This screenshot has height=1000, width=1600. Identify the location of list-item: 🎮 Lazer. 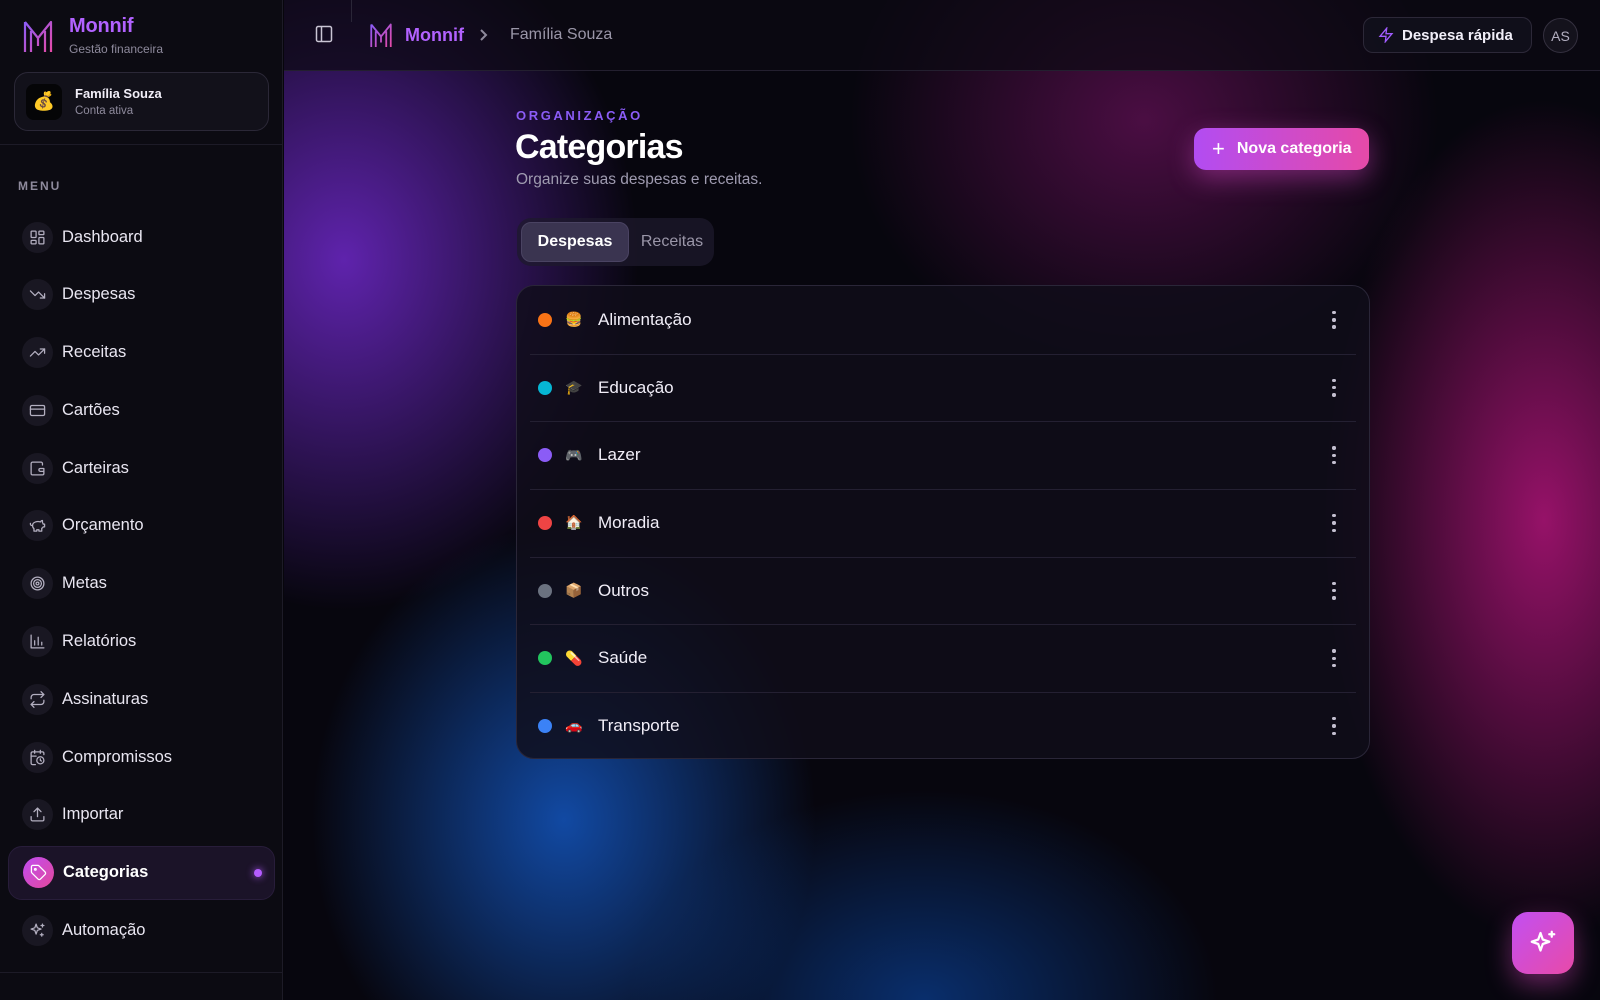
(943, 455).